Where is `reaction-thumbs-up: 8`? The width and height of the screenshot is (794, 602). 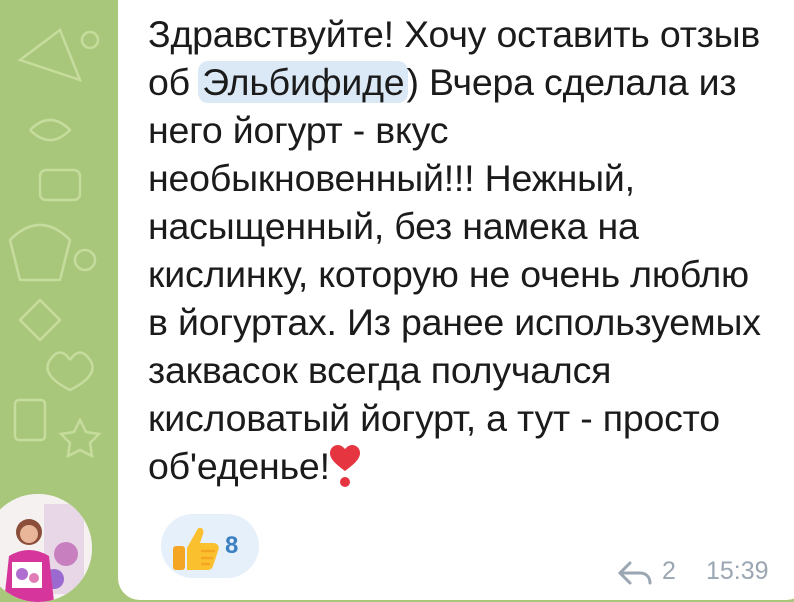
reaction-thumbs-up: 8 is located at coordinates (210, 546).